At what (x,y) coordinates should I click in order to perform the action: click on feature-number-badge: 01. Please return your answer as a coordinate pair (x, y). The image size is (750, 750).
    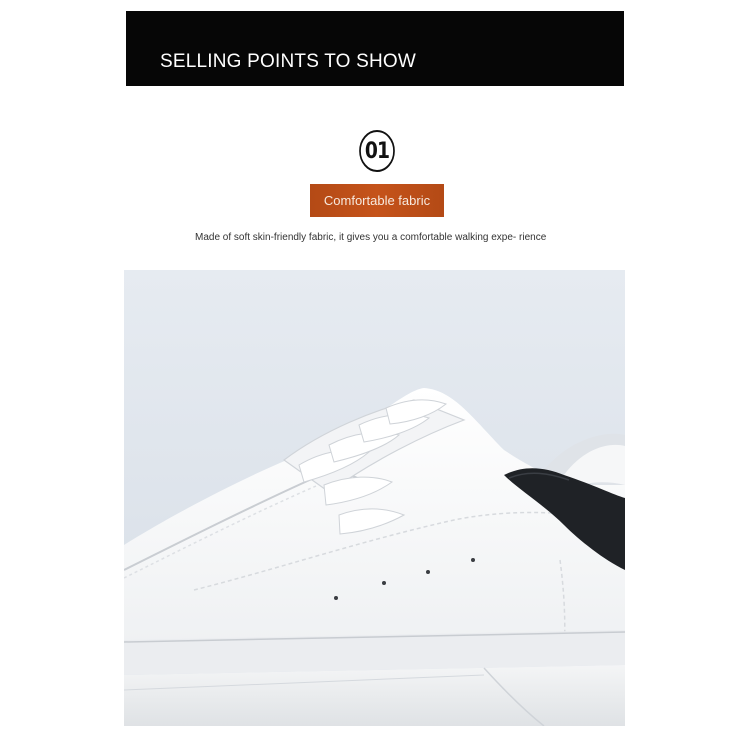
    Looking at the image, I should click on (377, 151).